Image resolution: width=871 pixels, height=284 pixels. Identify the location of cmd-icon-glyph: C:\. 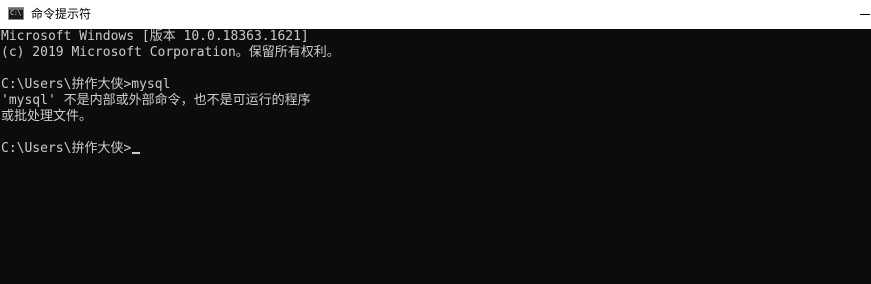
(16, 13).